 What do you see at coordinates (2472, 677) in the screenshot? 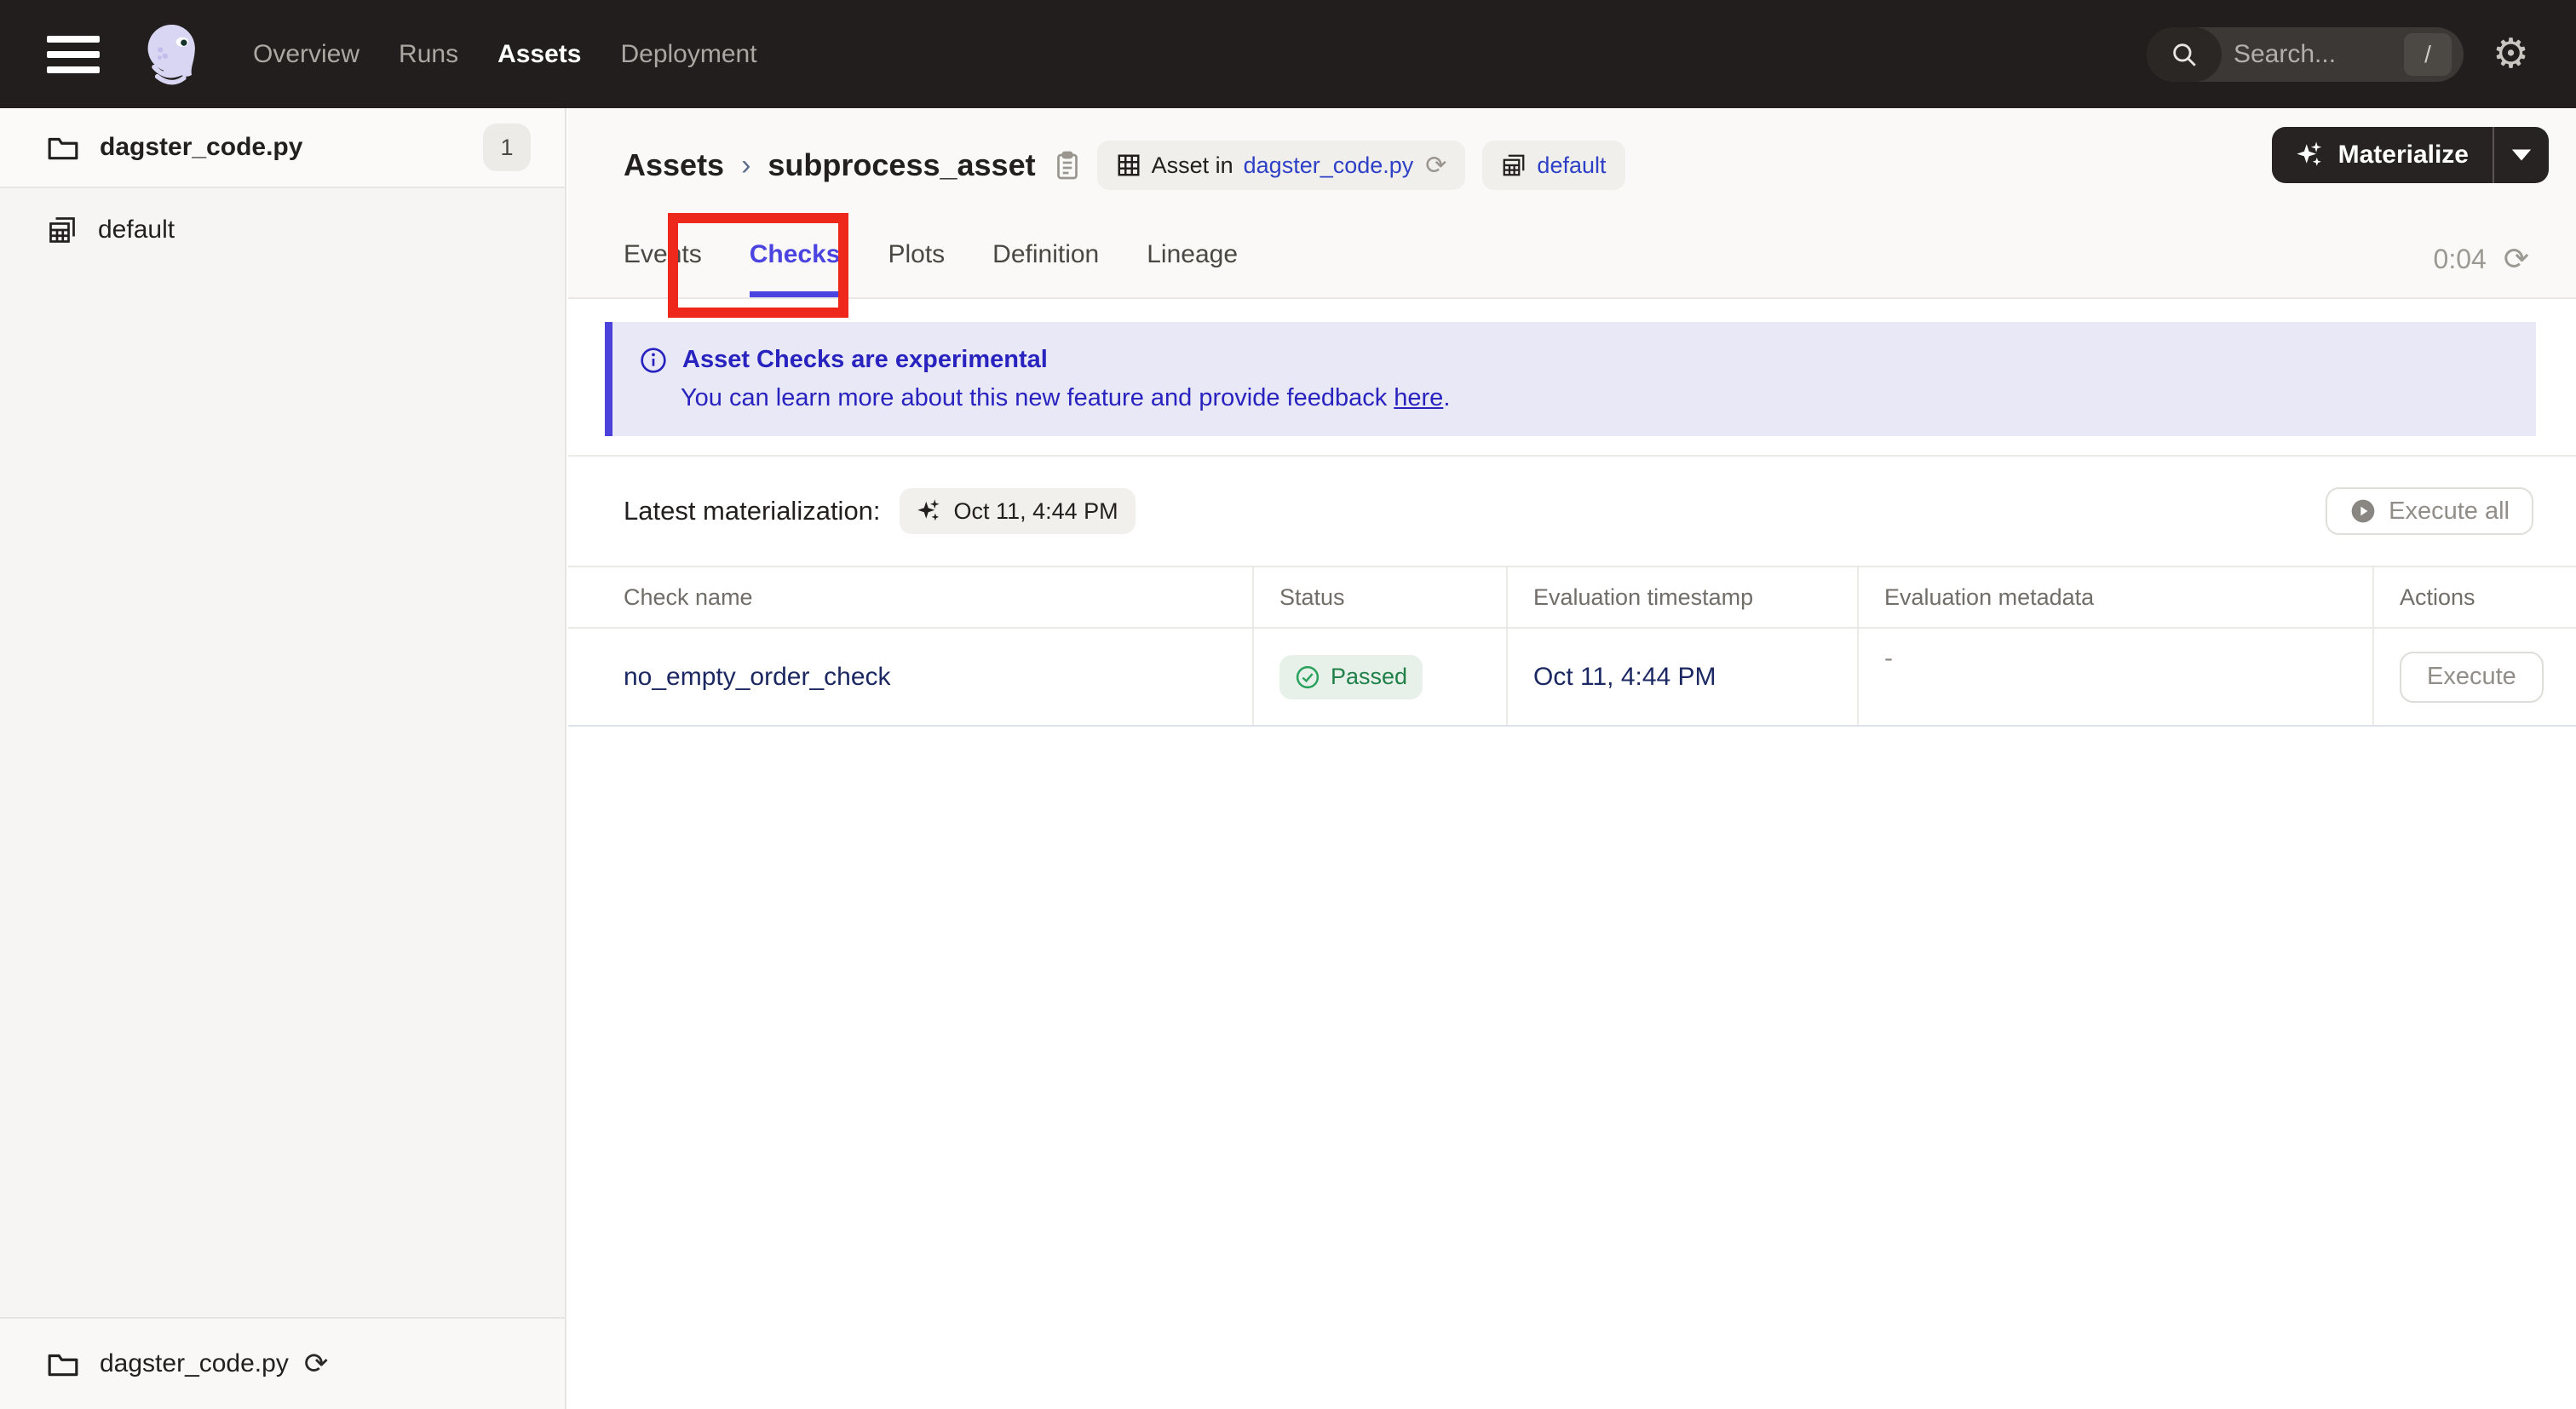
I see `execute-button: Execute` at bounding box center [2472, 677].